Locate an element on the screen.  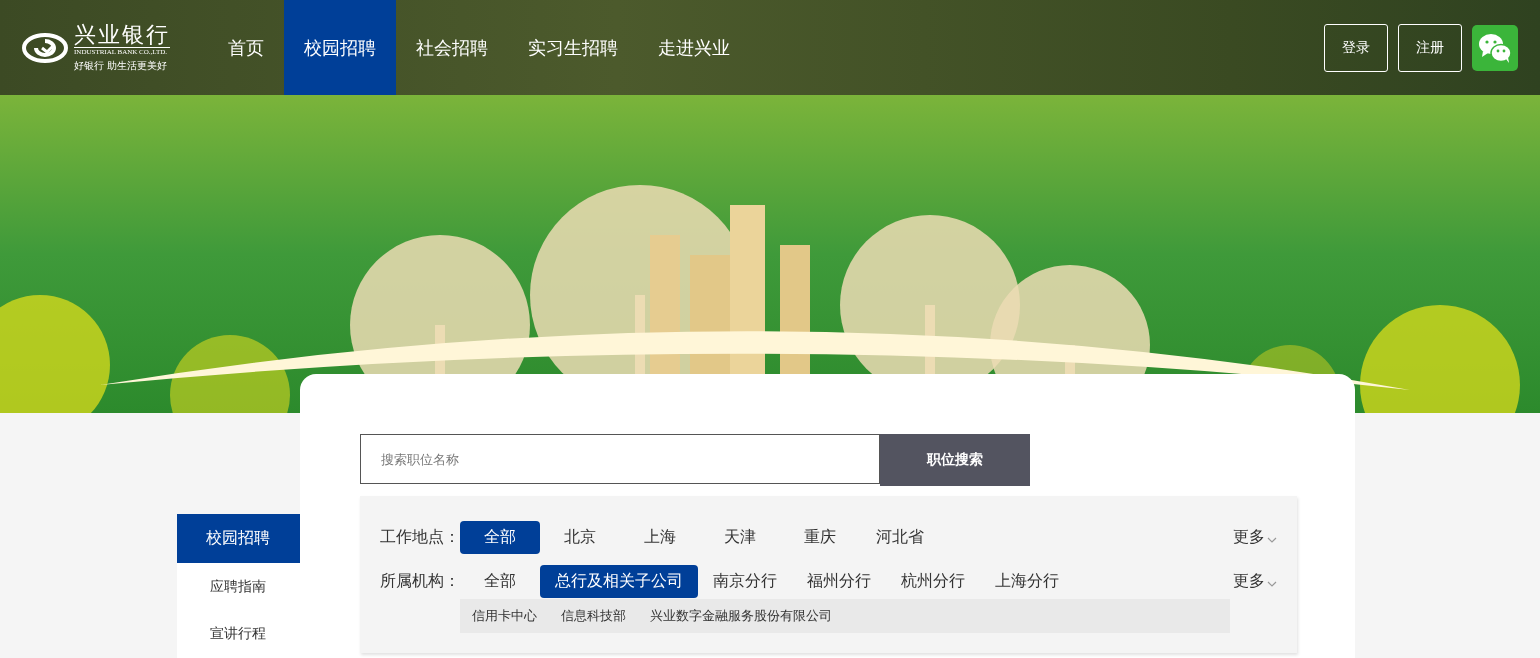
filter-option: 北京 is located at coordinates (580, 537).